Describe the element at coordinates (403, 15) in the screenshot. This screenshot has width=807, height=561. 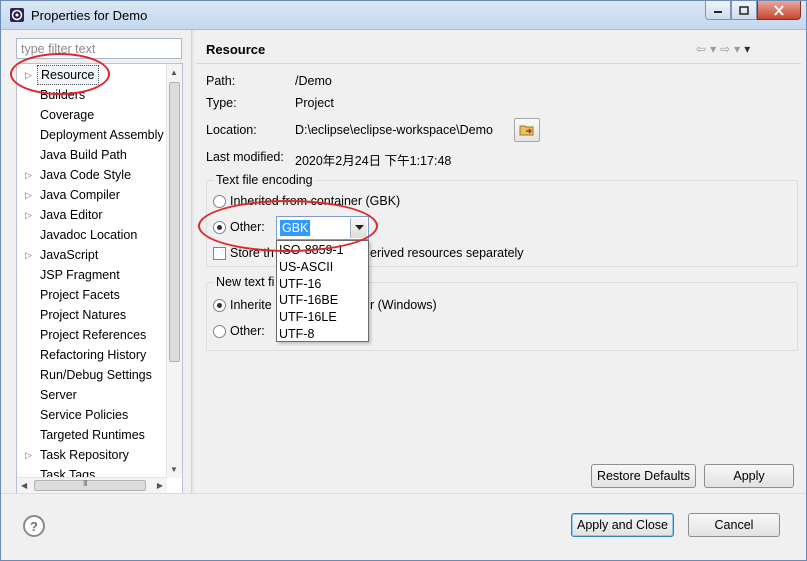
I see `title-bar: Properties for Demo` at that location.